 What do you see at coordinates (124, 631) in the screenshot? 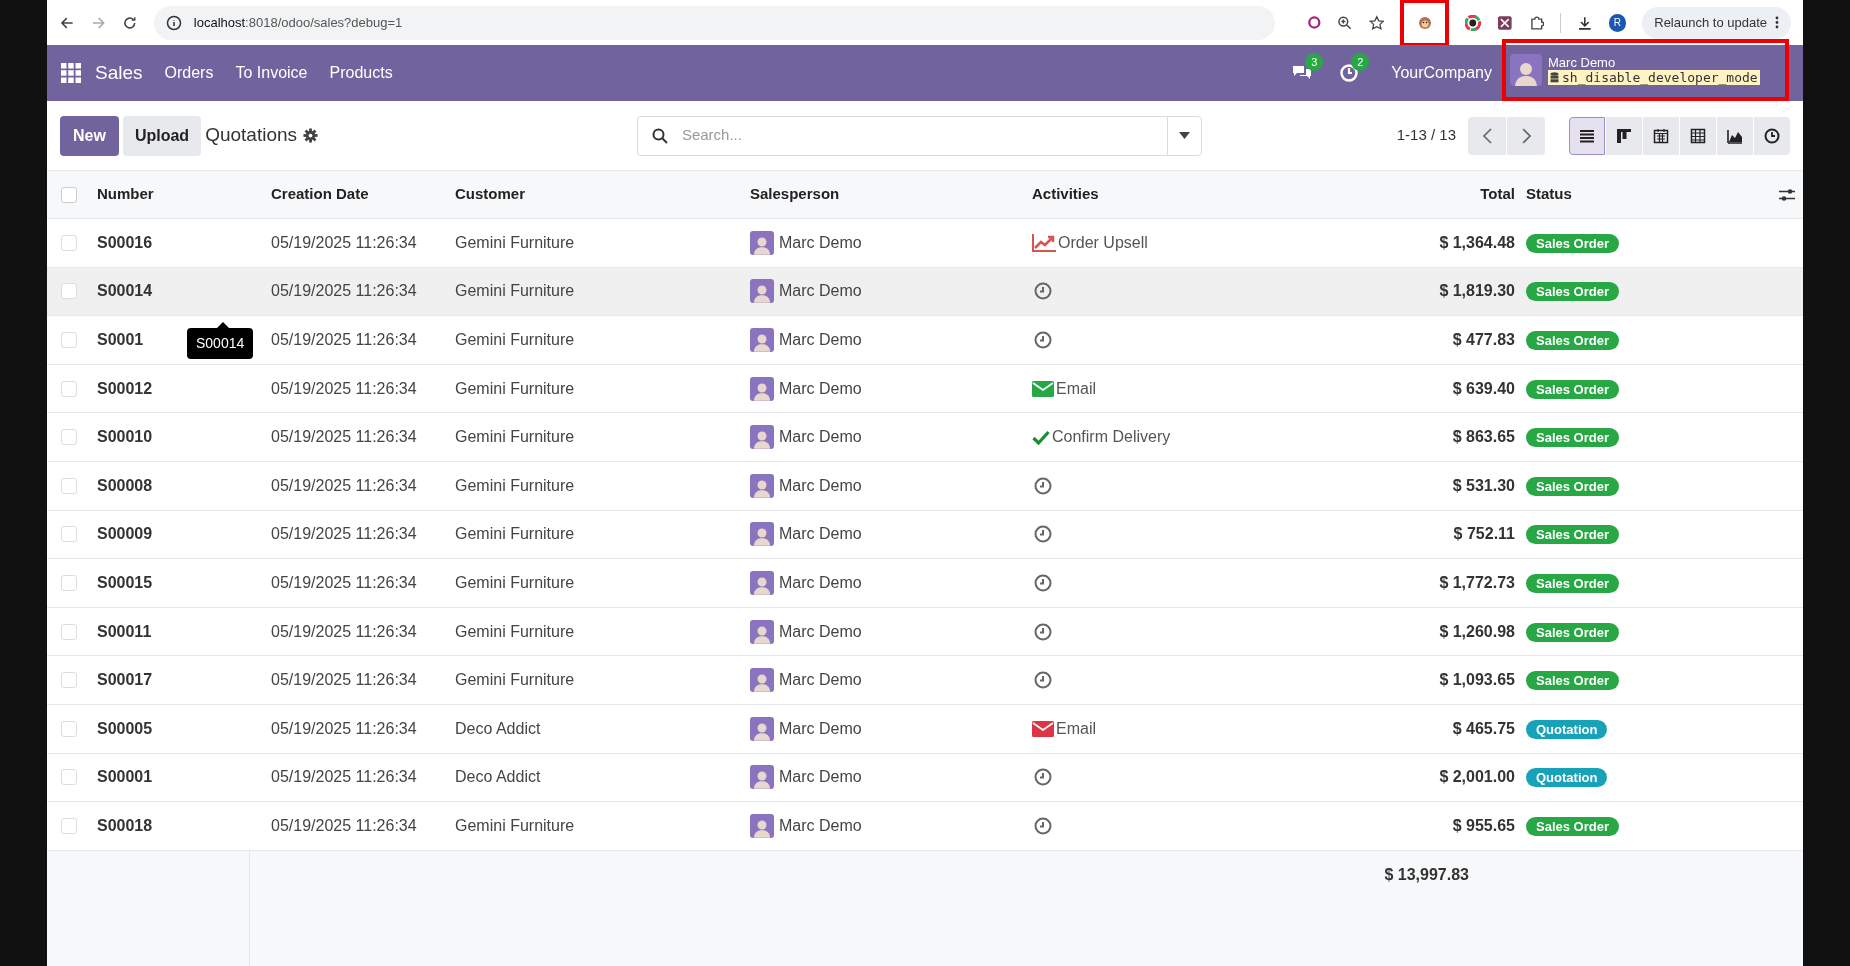
I see `order-number: S00011` at bounding box center [124, 631].